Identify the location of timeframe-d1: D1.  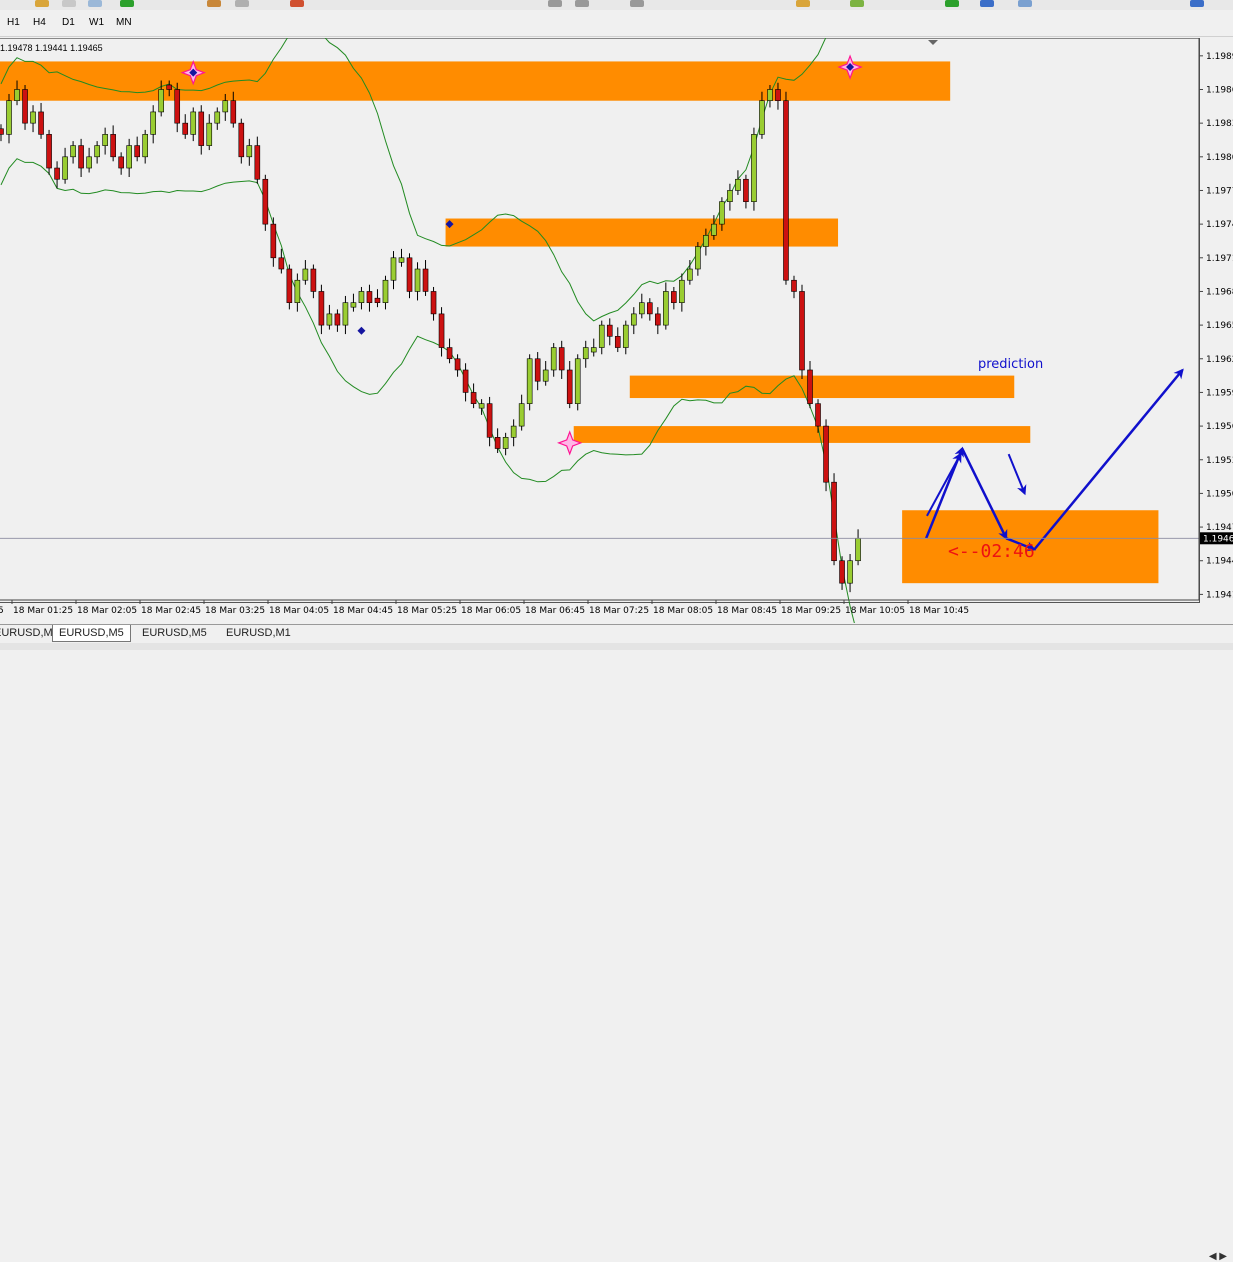
(68, 22).